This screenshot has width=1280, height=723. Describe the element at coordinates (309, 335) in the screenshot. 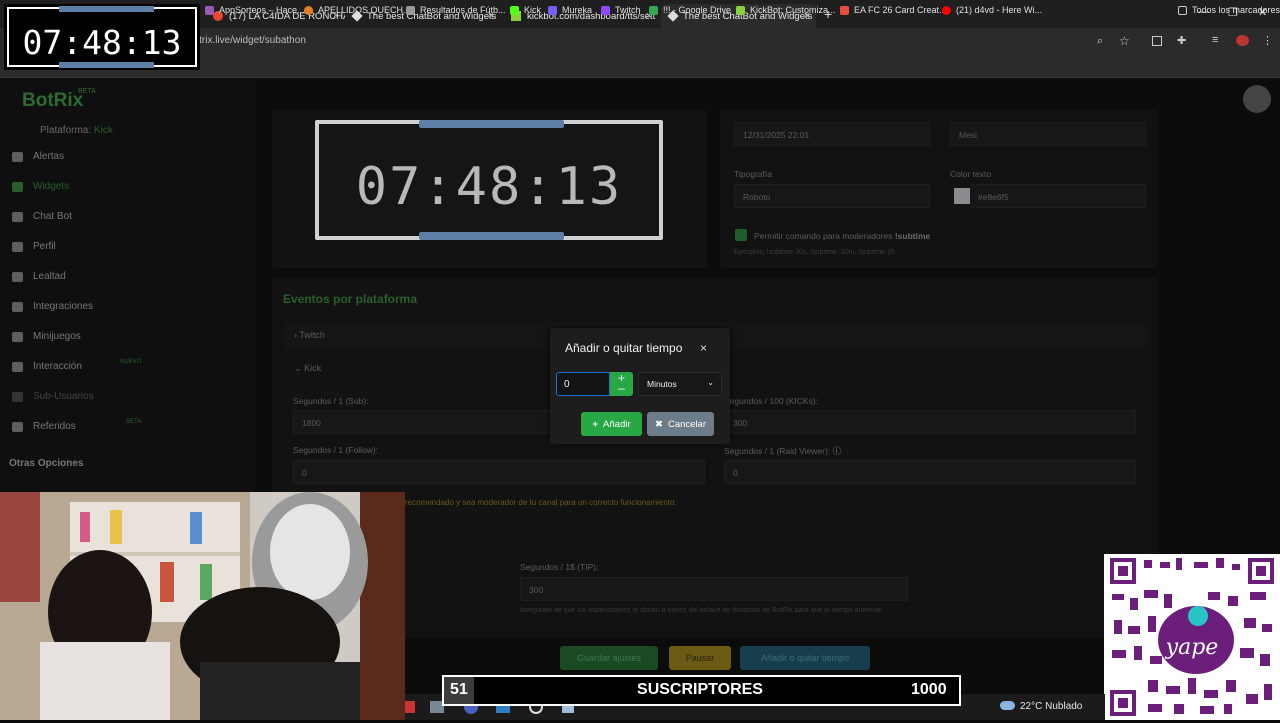

I see `twitch-accordion-label: › Twitch` at that location.